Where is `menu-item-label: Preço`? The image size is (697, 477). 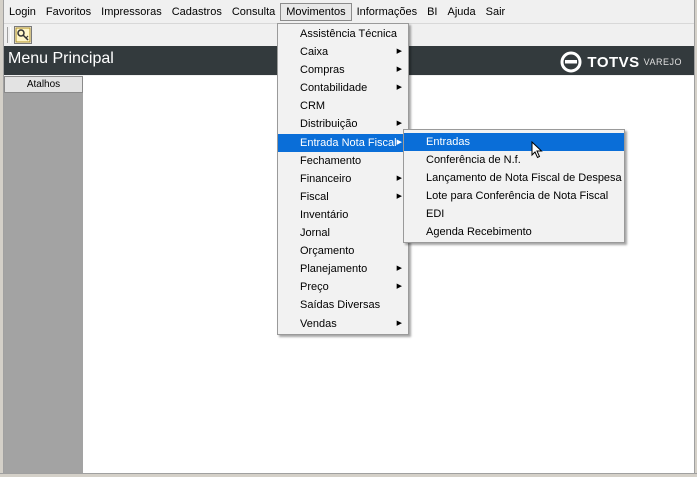 menu-item-label: Preço is located at coordinates (314, 287).